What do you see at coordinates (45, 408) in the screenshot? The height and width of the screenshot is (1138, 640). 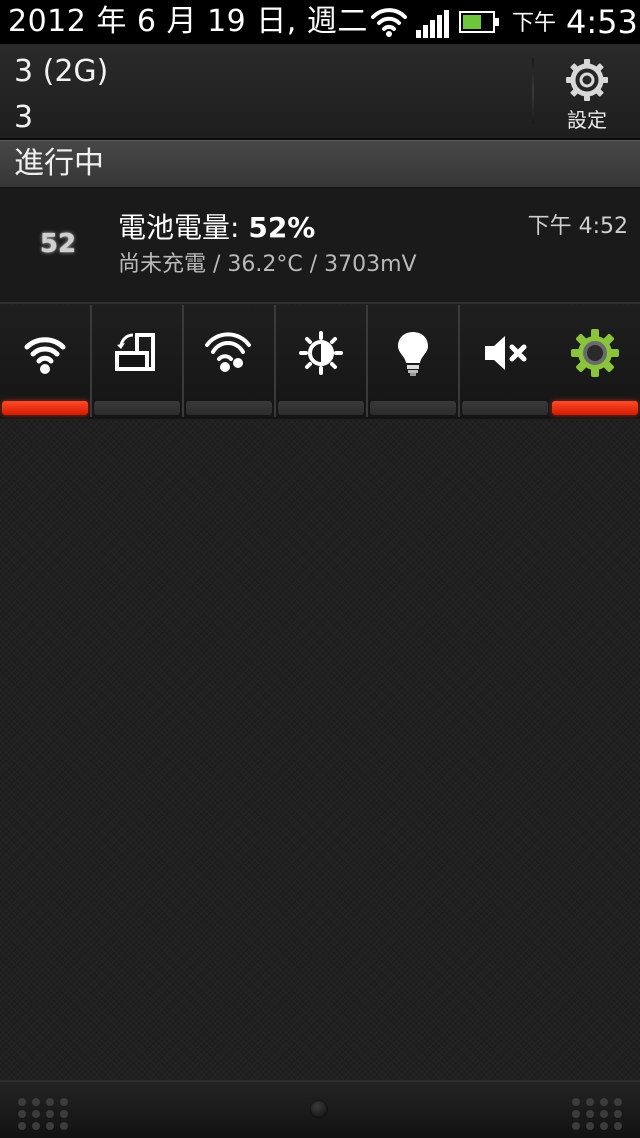 I see `toggle-wifi-indicator` at bounding box center [45, 408].